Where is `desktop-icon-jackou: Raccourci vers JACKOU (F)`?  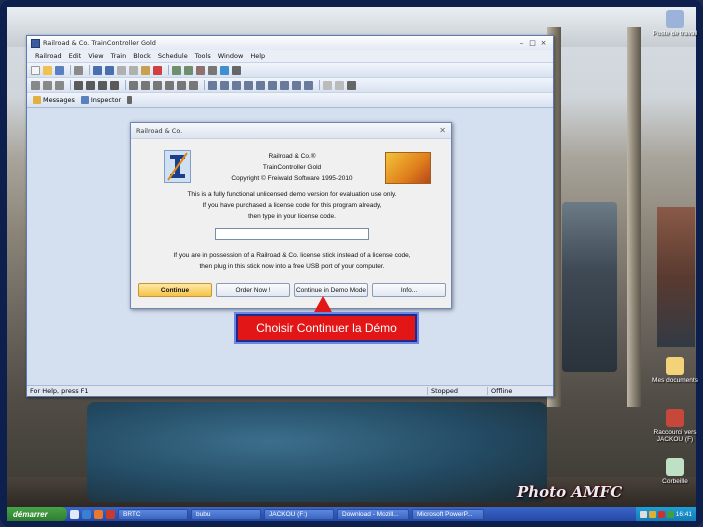 desktop-icon-jackou: Raccourci vers JACKOU (F) is located at coordinates (675, 426).